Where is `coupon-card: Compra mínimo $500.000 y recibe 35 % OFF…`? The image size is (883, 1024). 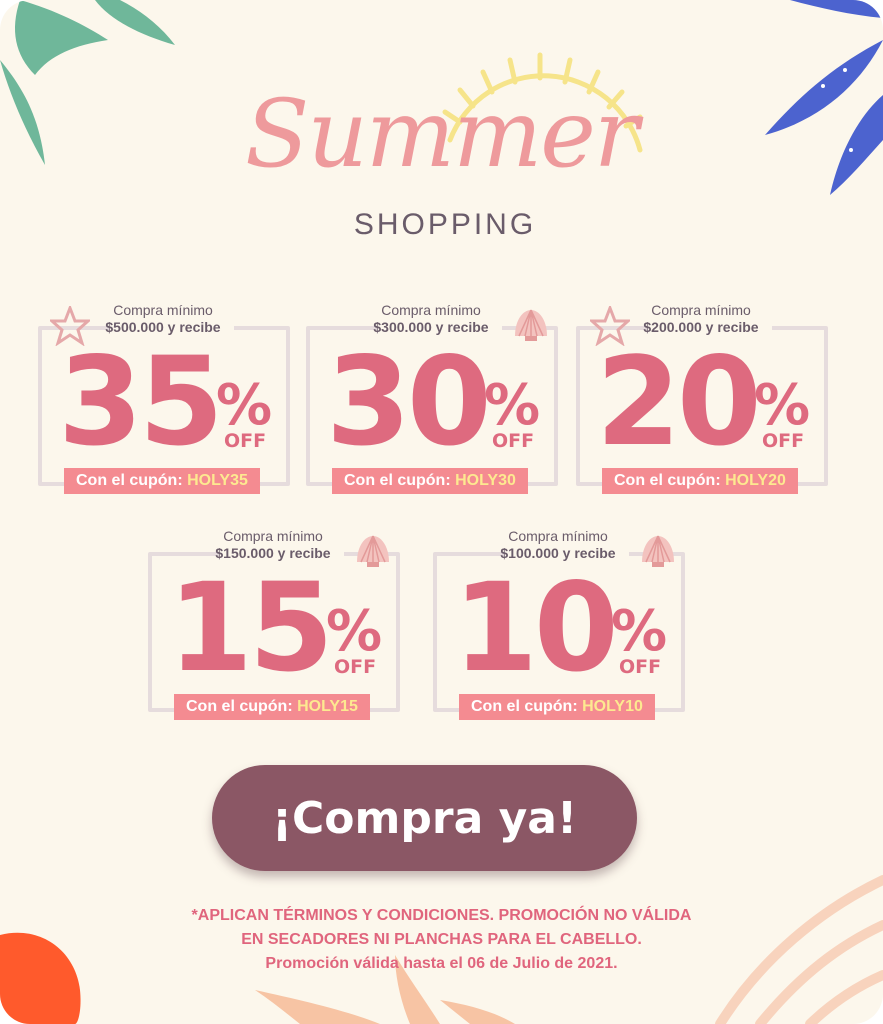 coupon-card: Compra mínimo $500.000 y recibe 35 % OFF… is located at coordinates (168, 402).